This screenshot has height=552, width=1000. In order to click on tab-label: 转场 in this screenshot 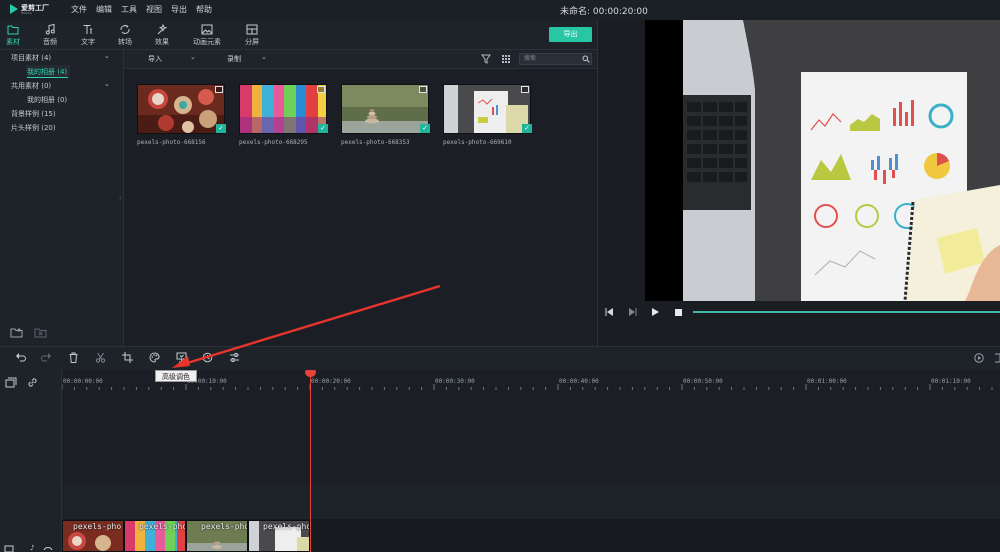, I will do `click(125, 42)`.